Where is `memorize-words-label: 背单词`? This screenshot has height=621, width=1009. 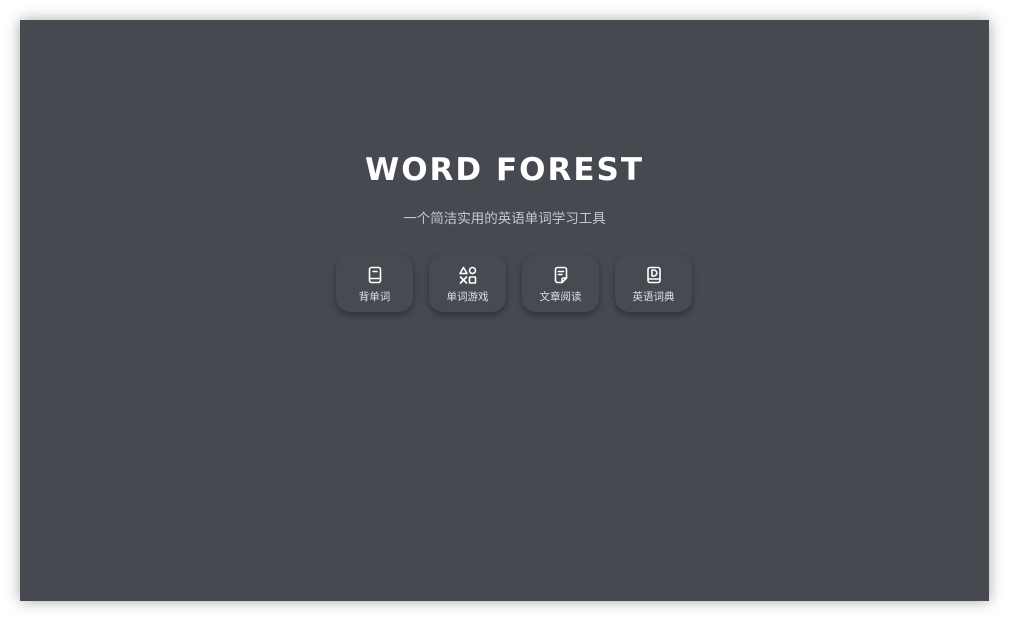
memorize-words-label: 背单词 is located at coordinates (374, 297).